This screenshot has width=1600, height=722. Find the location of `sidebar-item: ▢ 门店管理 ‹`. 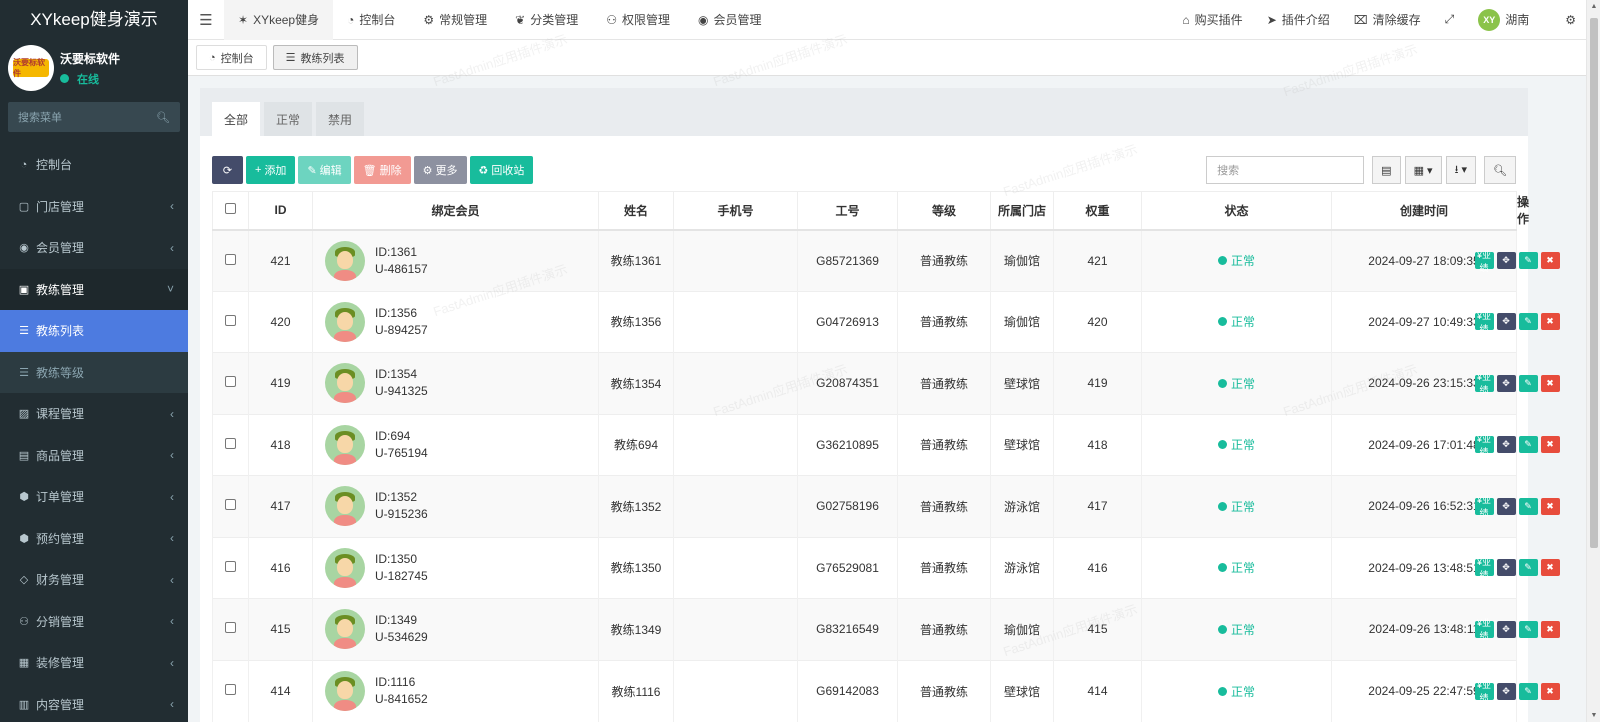

sidebar-item: ▢ 门店管理 ‹ is located at coordinates (94, 207).